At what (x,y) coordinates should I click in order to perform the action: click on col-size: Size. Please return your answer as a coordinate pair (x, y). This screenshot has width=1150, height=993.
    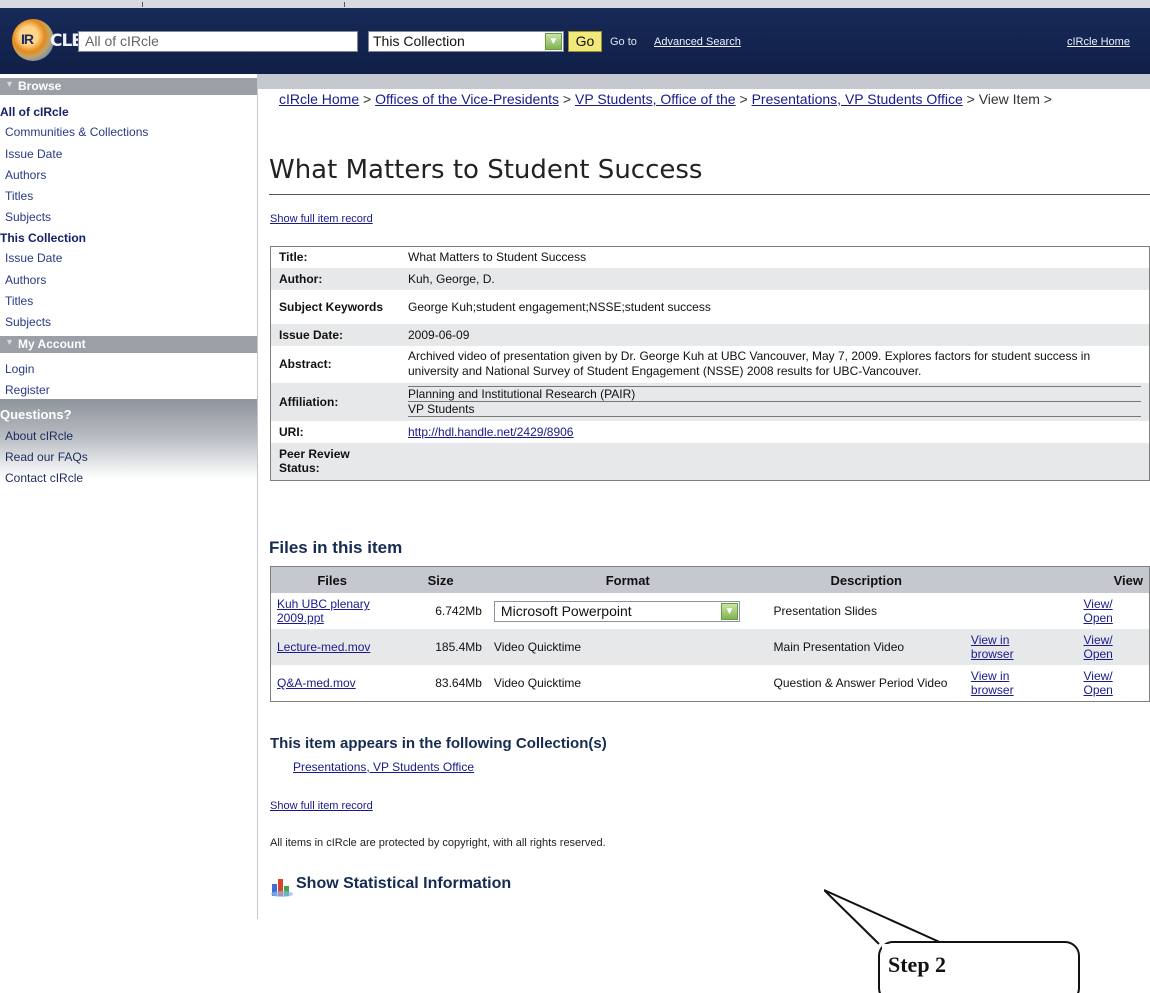
    Looking at the image, I should click on (440, 579).